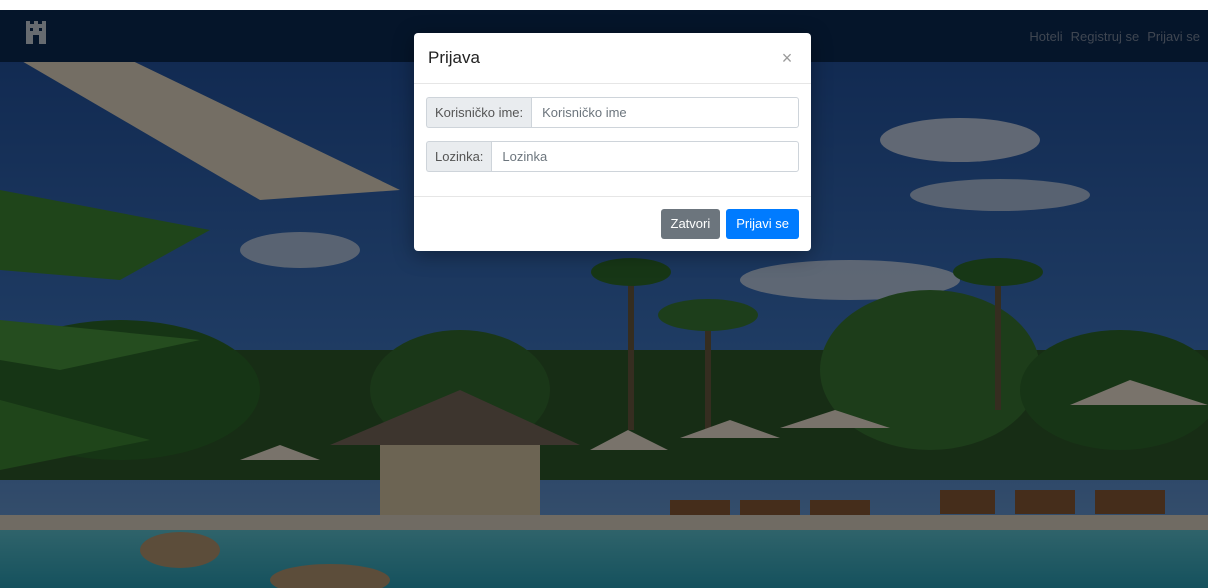 This screenshot has height=588, width=1208. What do you see at coordinates (454, 57) in the screenshot?
I see `modal-title: Prijava` at bounding box center [454, 57].